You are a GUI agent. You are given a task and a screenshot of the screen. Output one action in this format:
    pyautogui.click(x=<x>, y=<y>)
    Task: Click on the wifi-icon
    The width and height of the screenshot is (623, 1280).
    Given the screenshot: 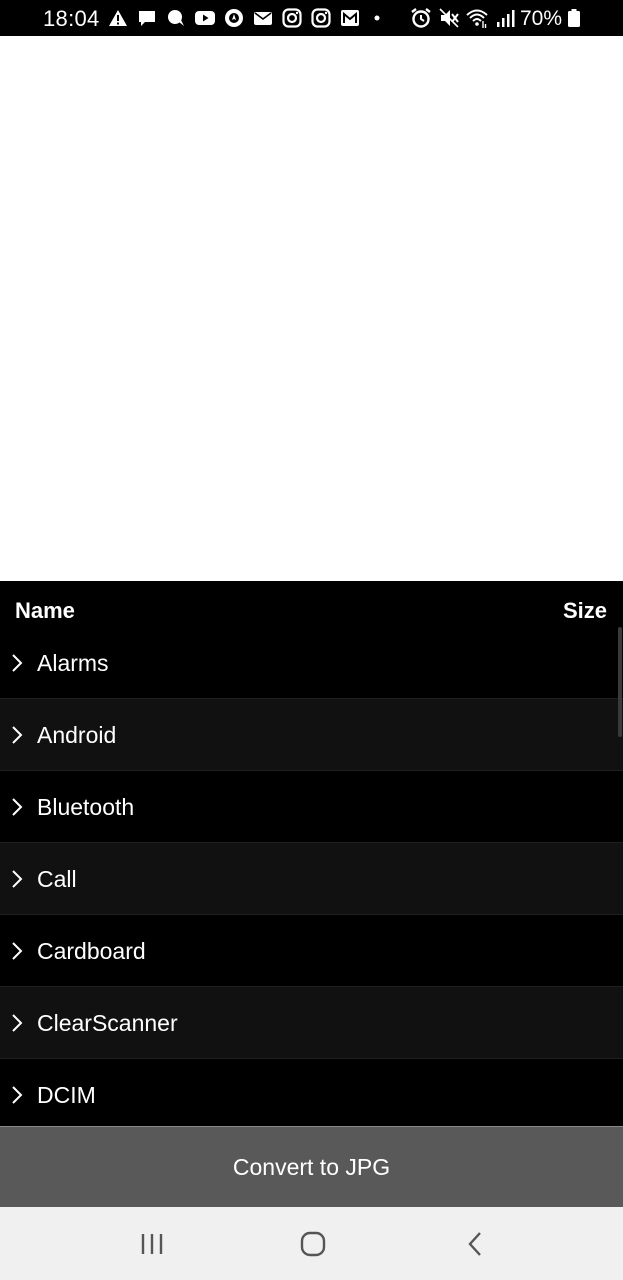 What is the action you would take?
    pyautogui.click(x=477, y=18)
    